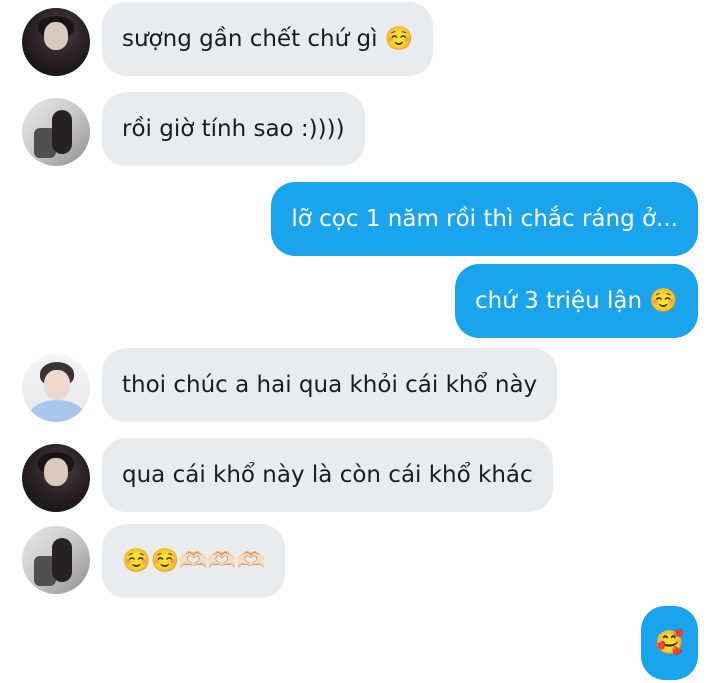 The height and width of the screenshot is (683, 720). What do you see at coordinates (56, 388) in the screenshot?
I see `avatar-light-shirt` at bounding box center [56, 388].